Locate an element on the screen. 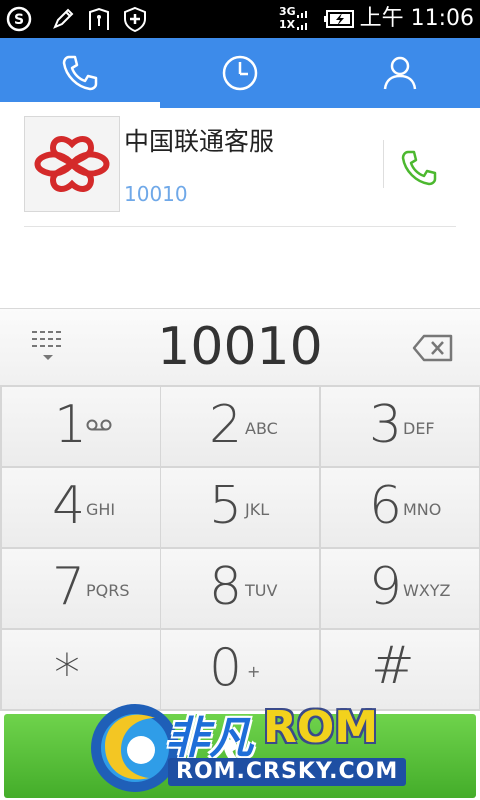  key-6: 6 MNO is located at coordinates (400, 507).